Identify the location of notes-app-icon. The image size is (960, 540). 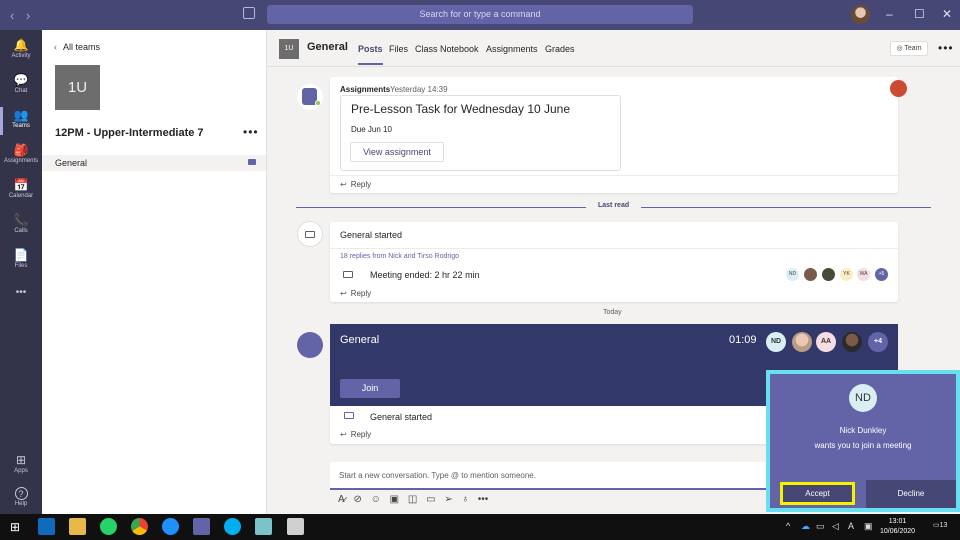
(263, 526).